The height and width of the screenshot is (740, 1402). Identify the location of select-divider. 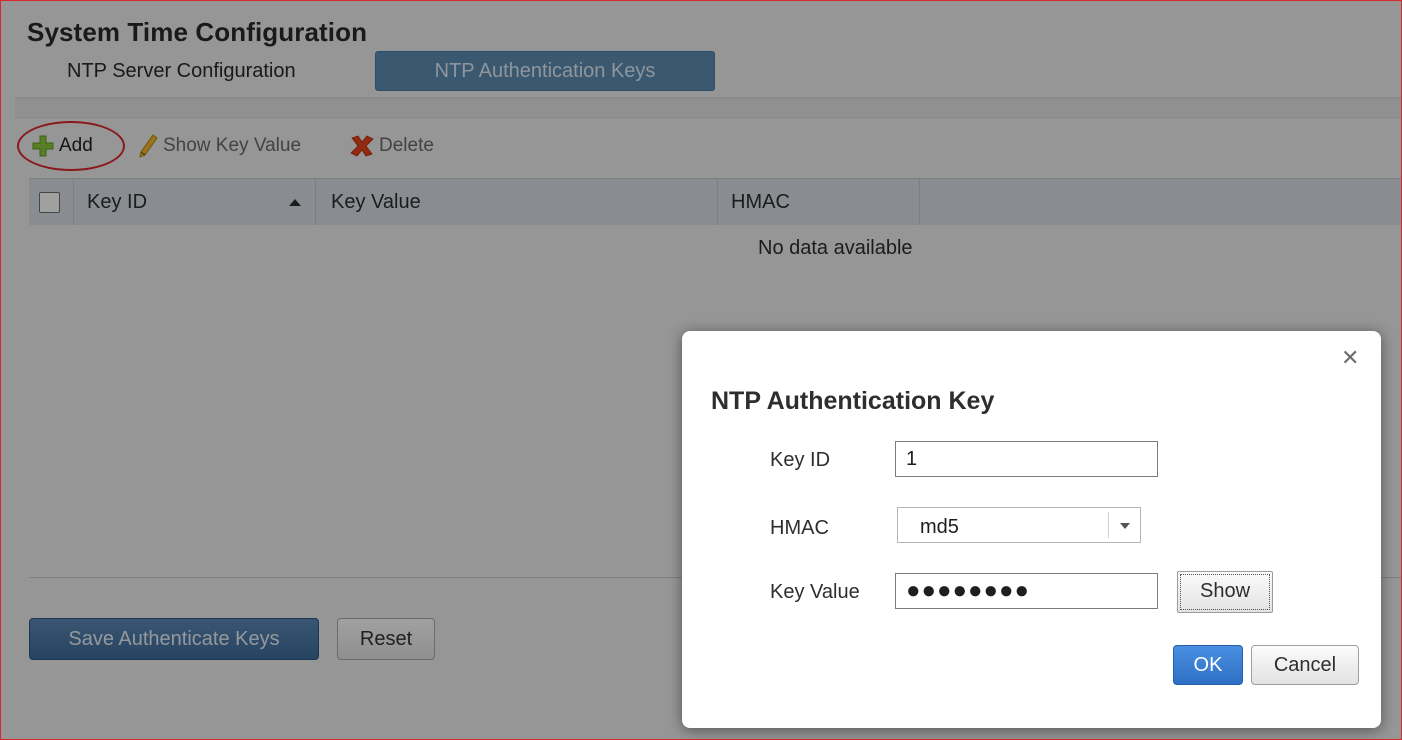
(1108, 525).